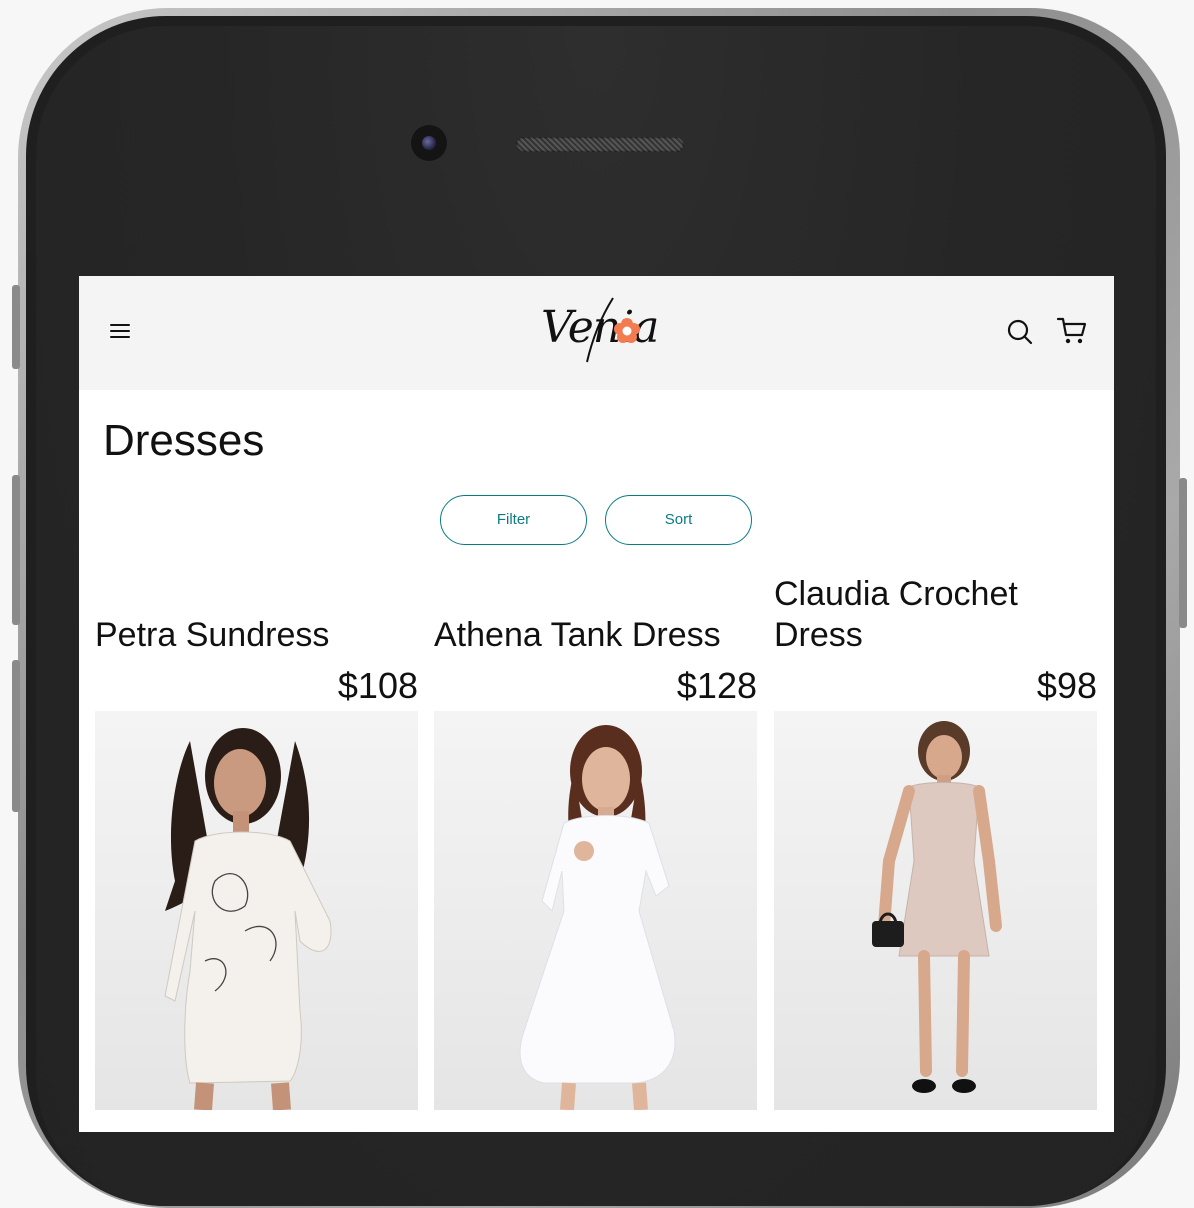  What do you see at coordinates (429, 143) in the screenshot?
I see `front-camera` at bounding box center [429, 143].